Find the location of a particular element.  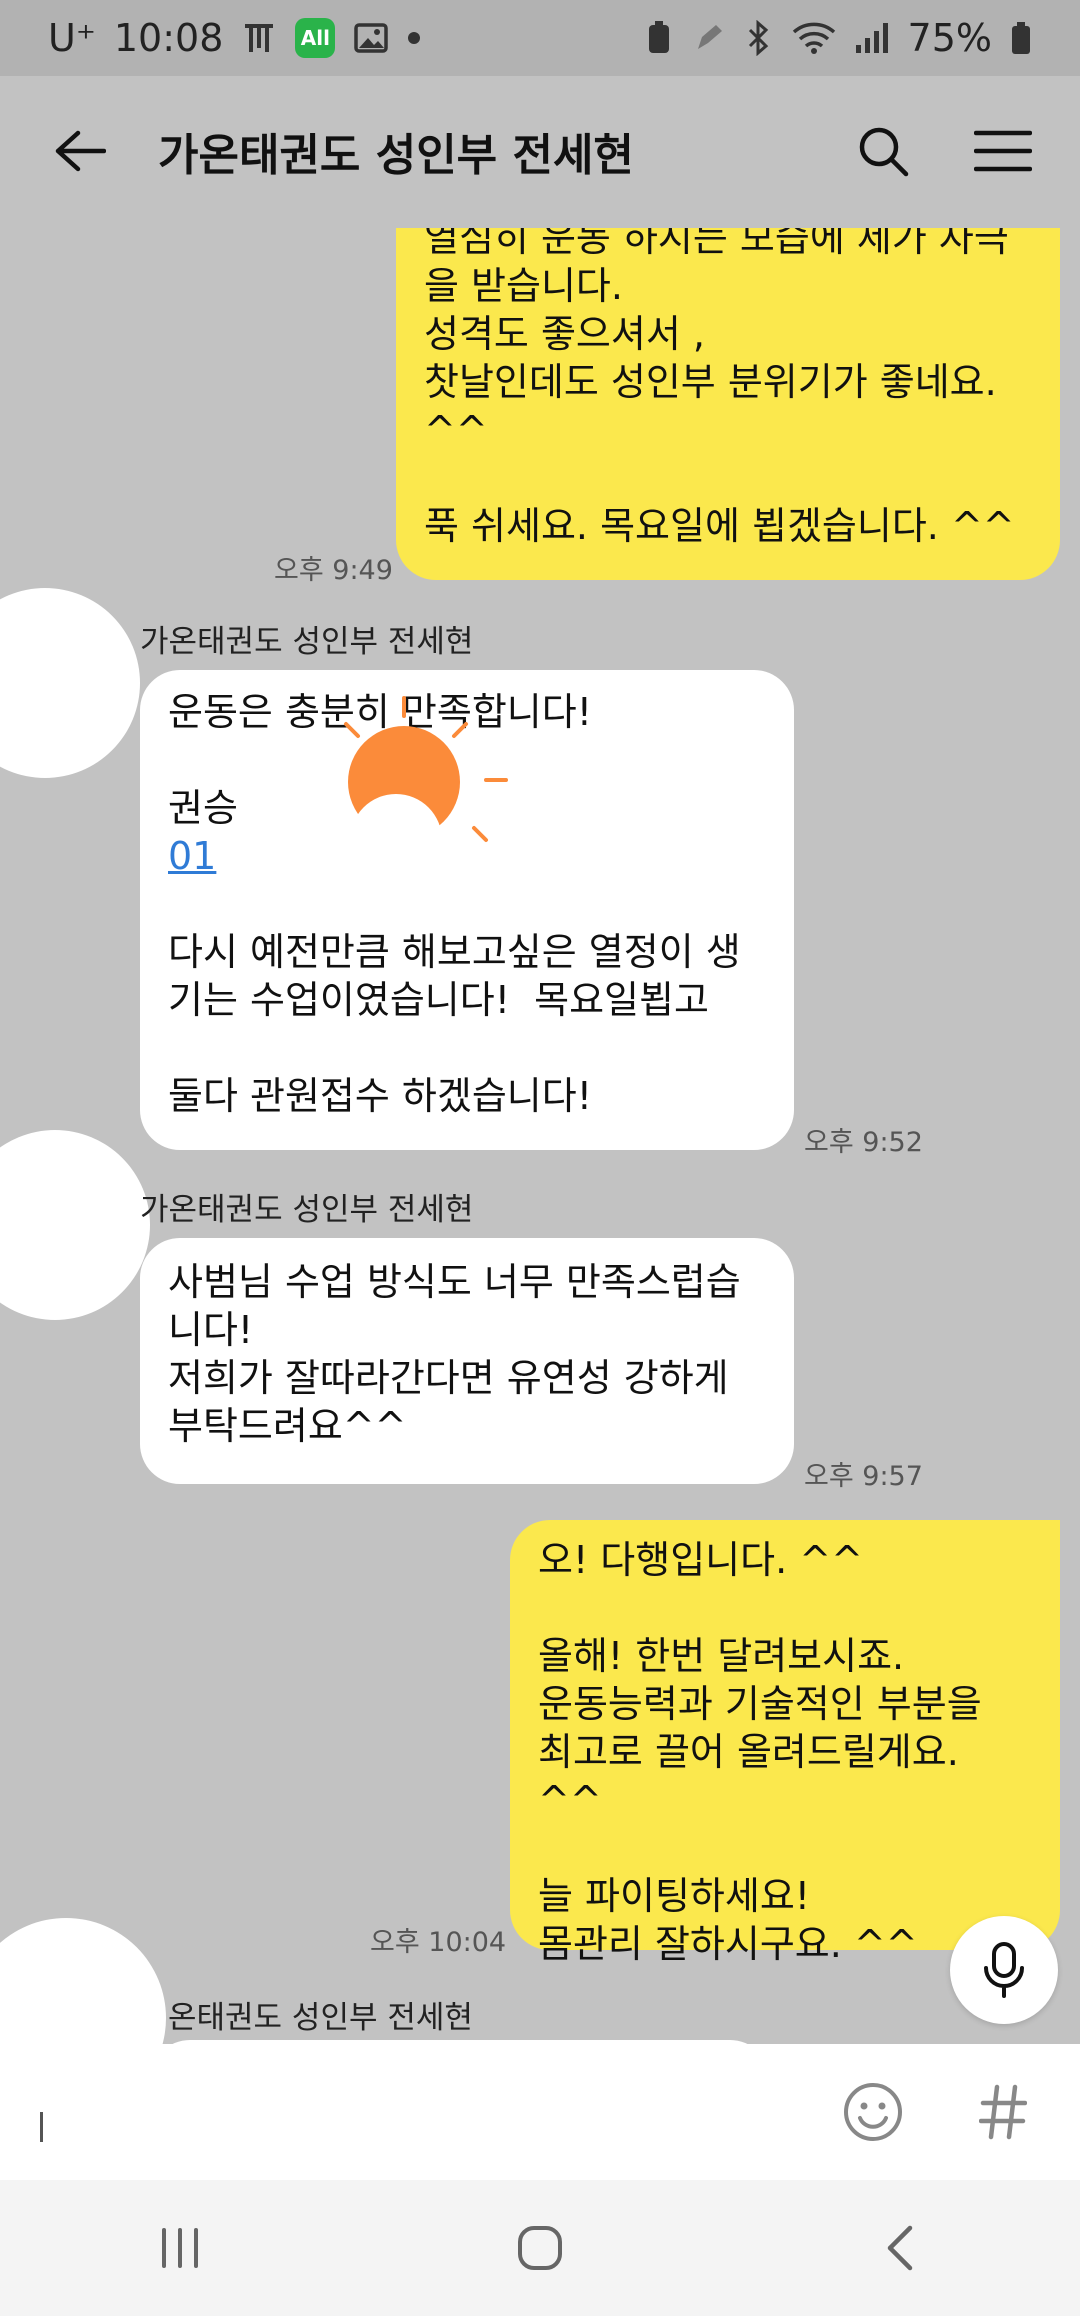

smiley-icon is located at coordinates (873, 2112).